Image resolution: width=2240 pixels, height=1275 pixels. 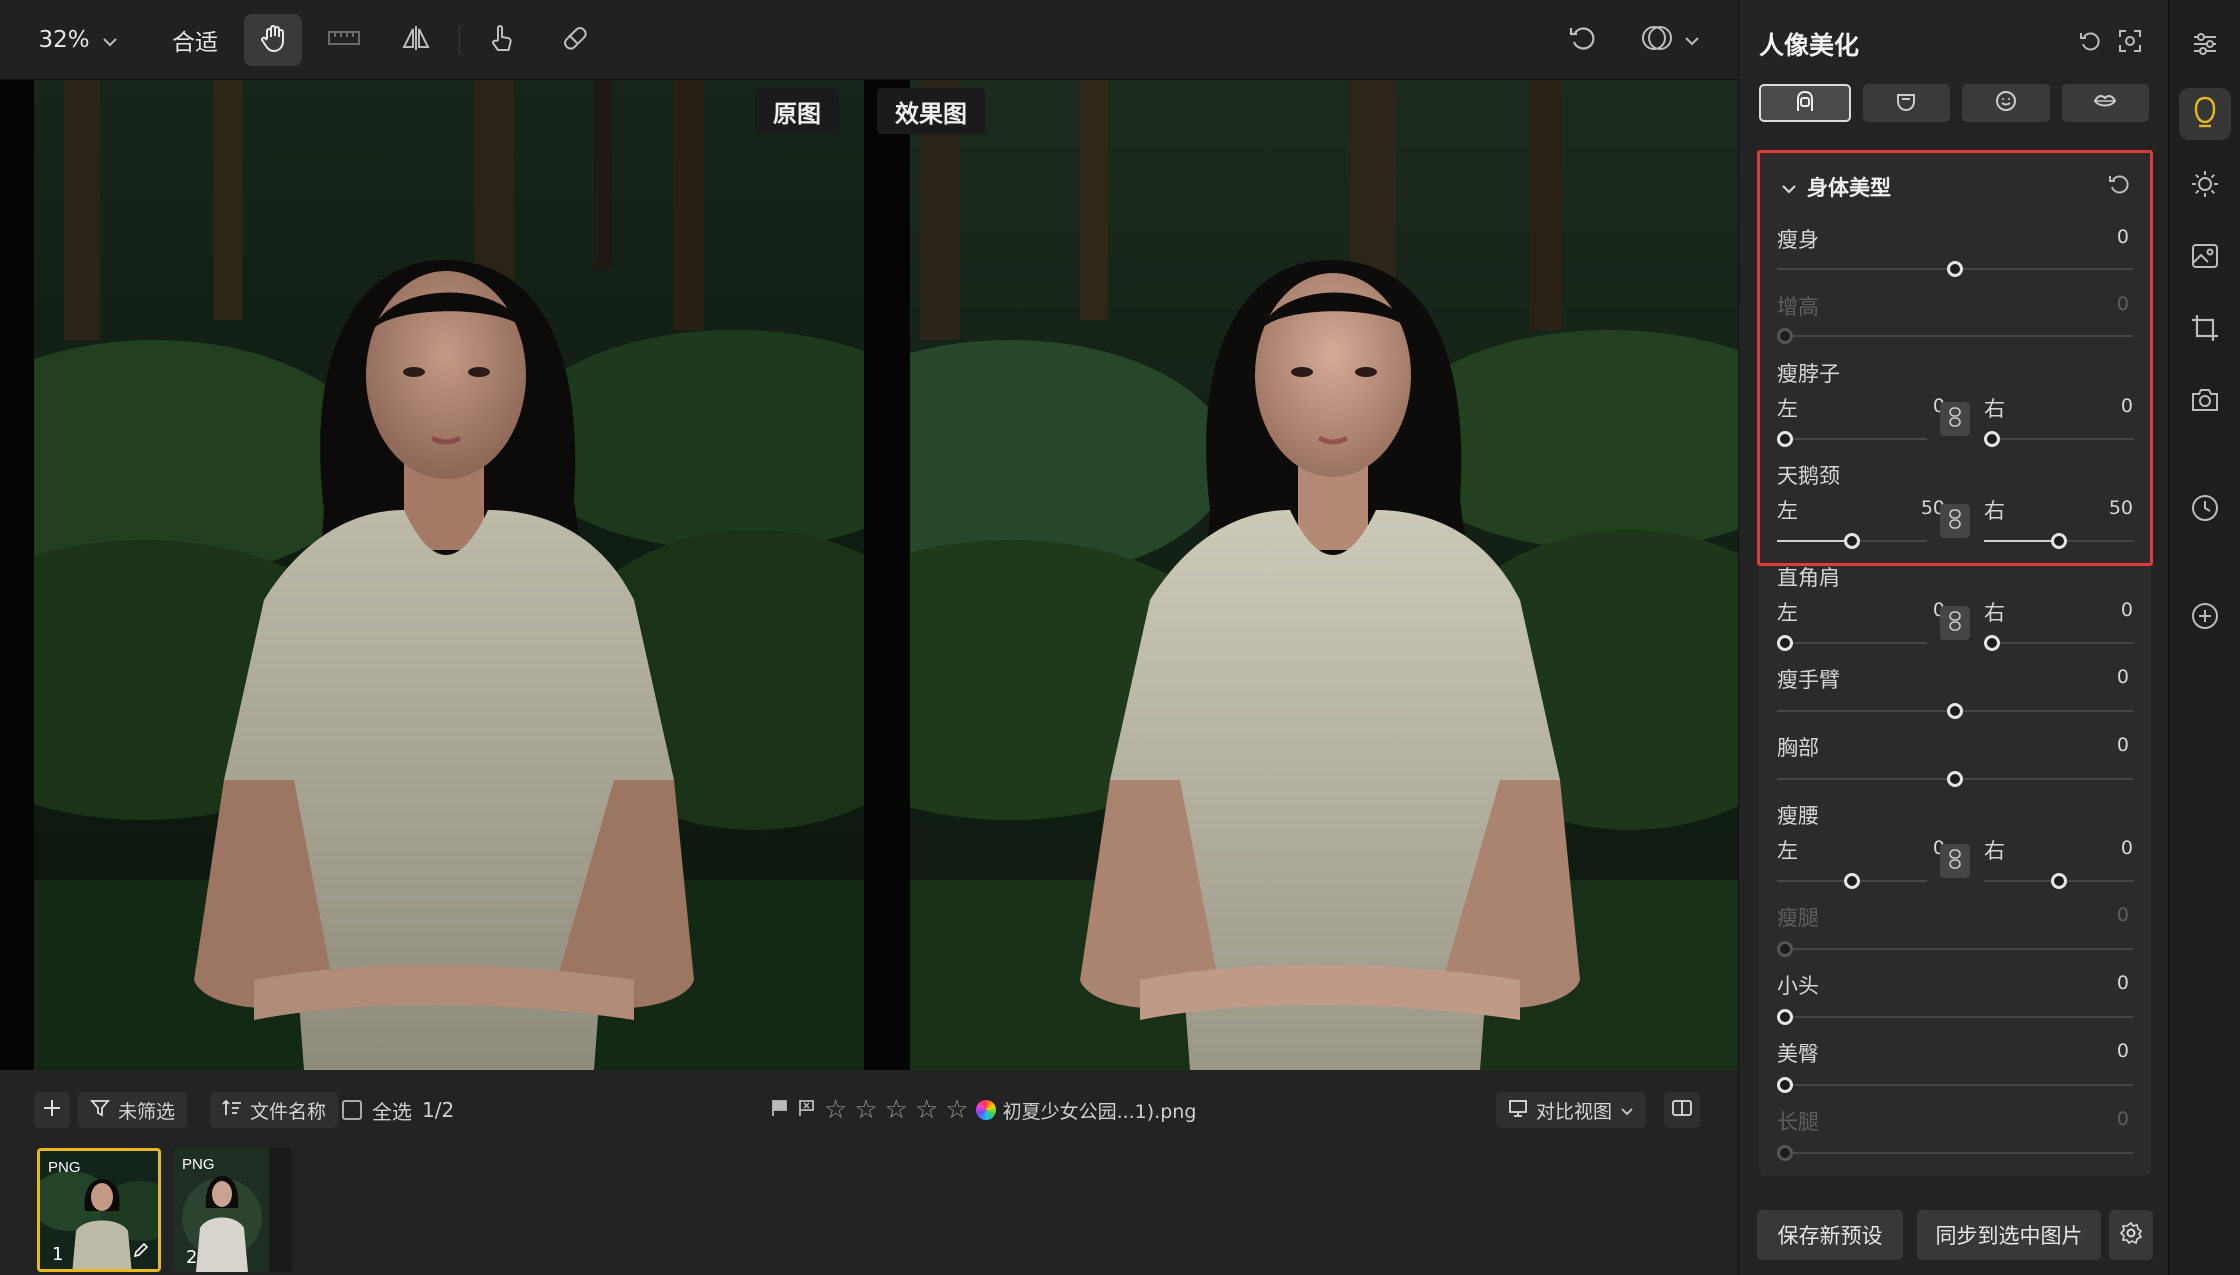 I want to click on color-label-icon, so click(x=985, y=1110).